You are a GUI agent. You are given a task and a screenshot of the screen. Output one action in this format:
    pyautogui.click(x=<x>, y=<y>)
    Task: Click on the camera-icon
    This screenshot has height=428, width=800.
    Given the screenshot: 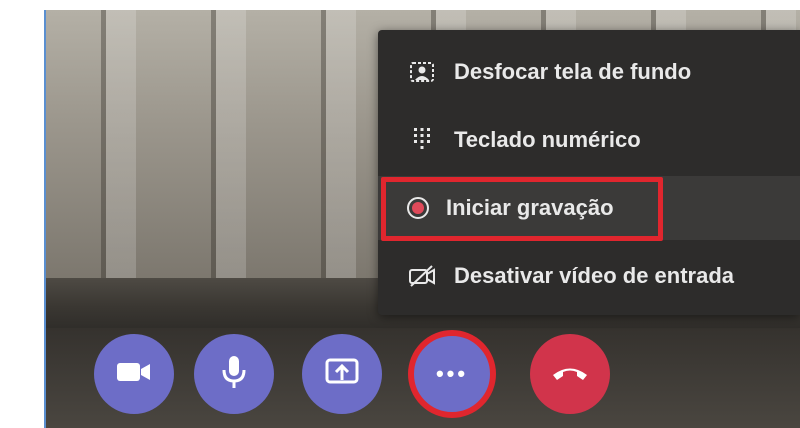 What is the action you would take?
    pyautogui.click(x=134, y=374)
    